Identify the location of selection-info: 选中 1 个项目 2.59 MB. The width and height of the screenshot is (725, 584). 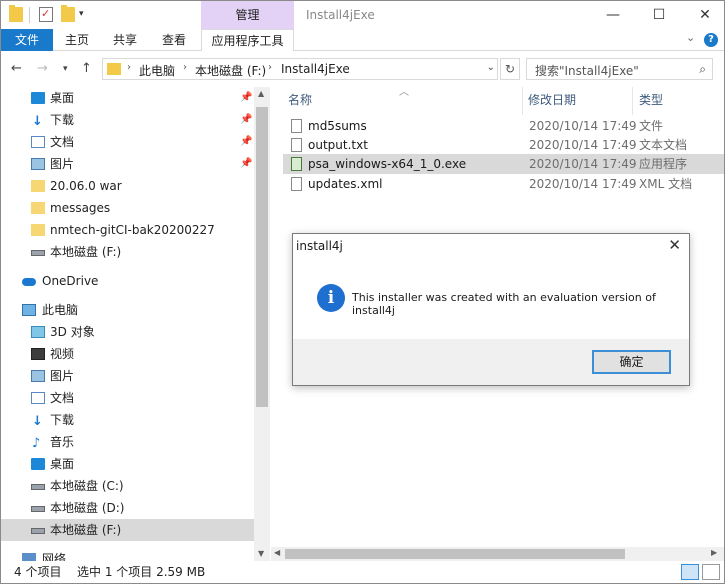
(141, 572).